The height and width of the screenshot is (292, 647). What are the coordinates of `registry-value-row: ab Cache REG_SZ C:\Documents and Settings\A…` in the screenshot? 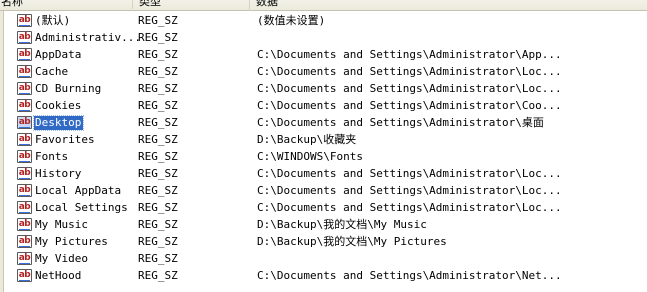 It's located at (323, 72).